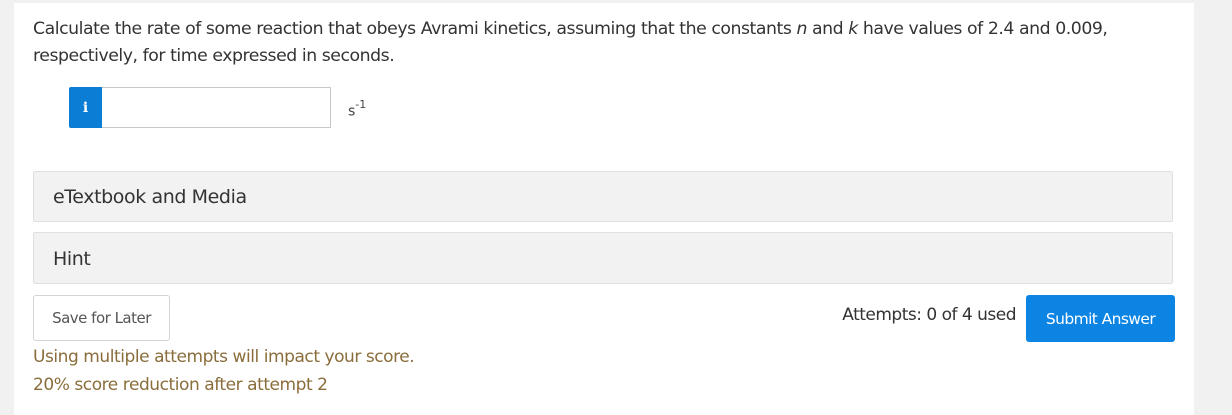 Image resolution: width=1232 pixels, height=415 pixels. What do you see at coordinates (101, 318) in the screenshot?
I see `save-for-later-button: Save for Later` at bounding box center [101, 318].